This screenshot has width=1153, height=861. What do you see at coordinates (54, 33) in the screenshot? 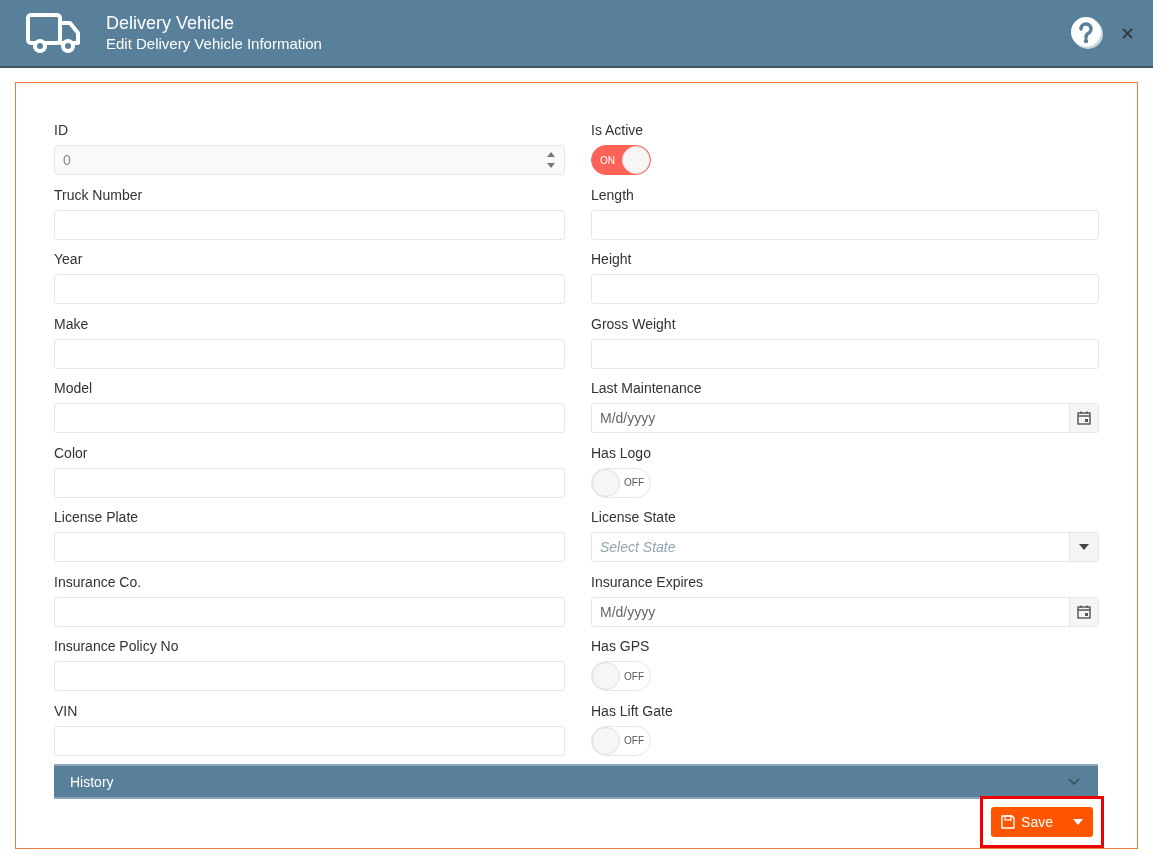
I see `truck-icon` at bounding box center [54, 33].